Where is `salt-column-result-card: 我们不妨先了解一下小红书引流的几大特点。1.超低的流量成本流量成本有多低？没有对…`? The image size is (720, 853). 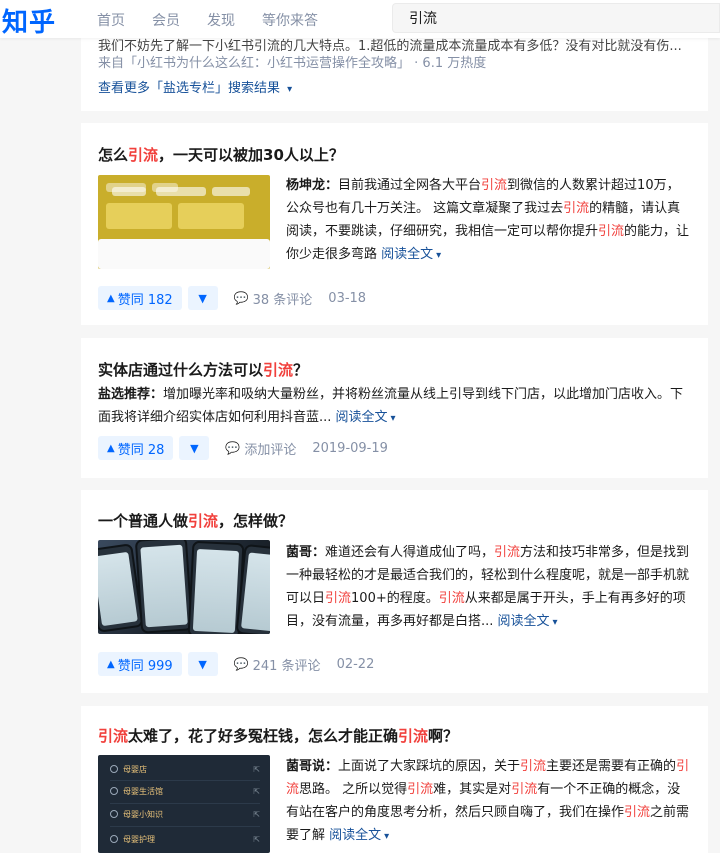
salt-column-result-card: 我们不妨先了解一下小红书引流的几大特点。1.超低的流量成本流量成本有多低？没有对… is located at coordinates (394, 68).